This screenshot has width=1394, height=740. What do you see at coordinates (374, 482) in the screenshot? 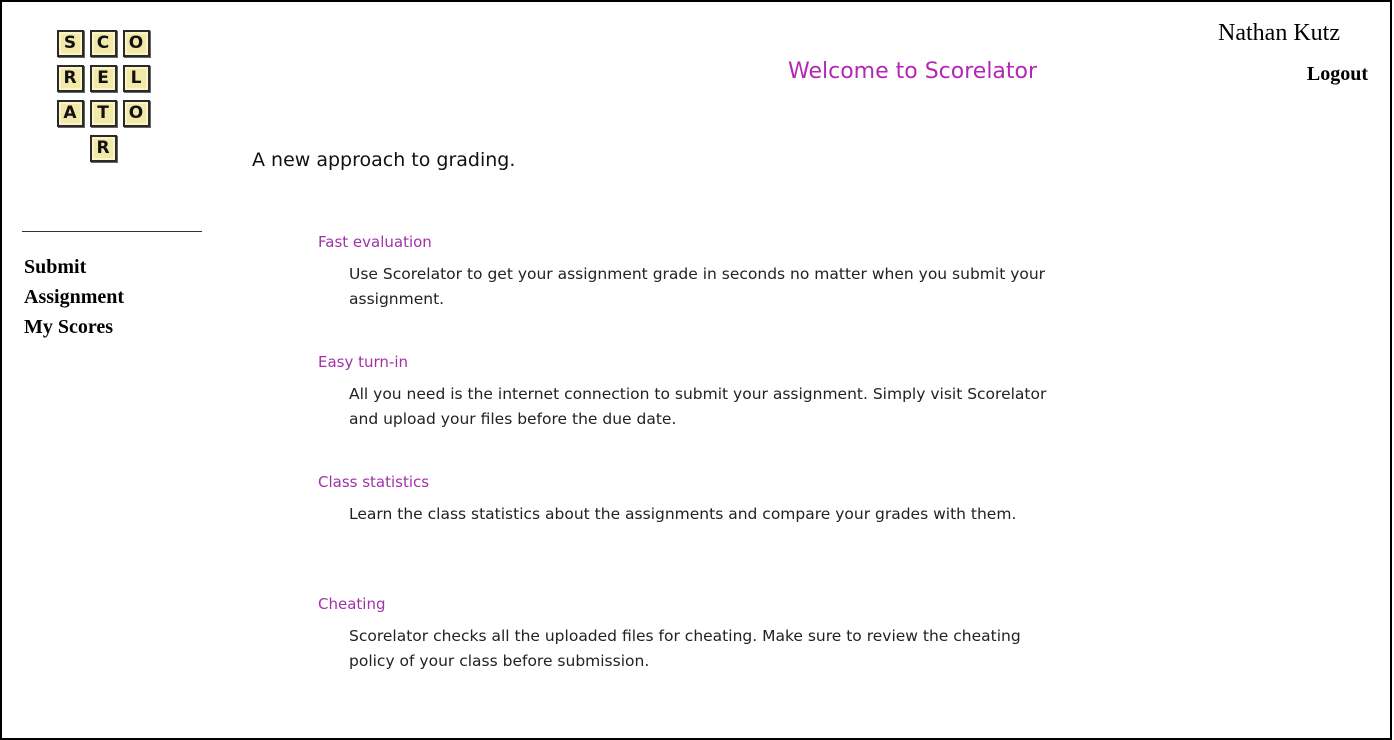
I see `feature-title: Class statistics` at bounding box center [374, 482].